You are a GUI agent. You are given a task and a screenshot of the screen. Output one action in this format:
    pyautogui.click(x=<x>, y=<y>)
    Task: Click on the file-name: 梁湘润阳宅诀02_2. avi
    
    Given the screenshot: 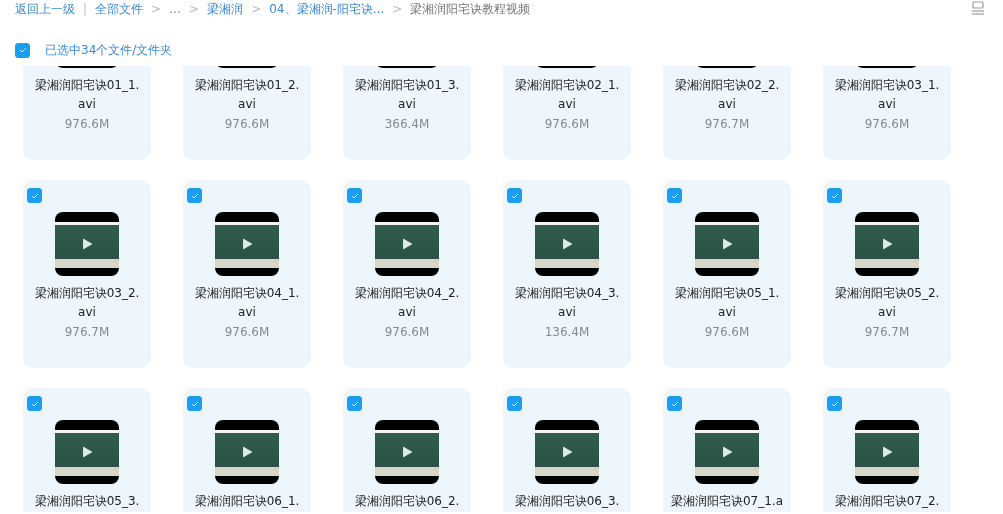 What is the action you would take?
    pyautogui.click(x=727, y=95)
    